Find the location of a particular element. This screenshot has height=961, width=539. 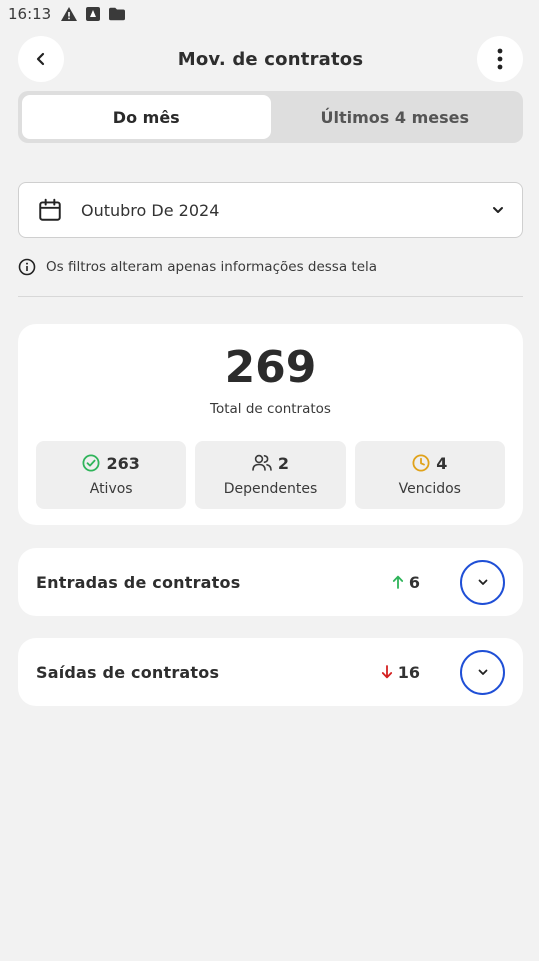

arrow-down-icon is located at coordinates (386, 672).